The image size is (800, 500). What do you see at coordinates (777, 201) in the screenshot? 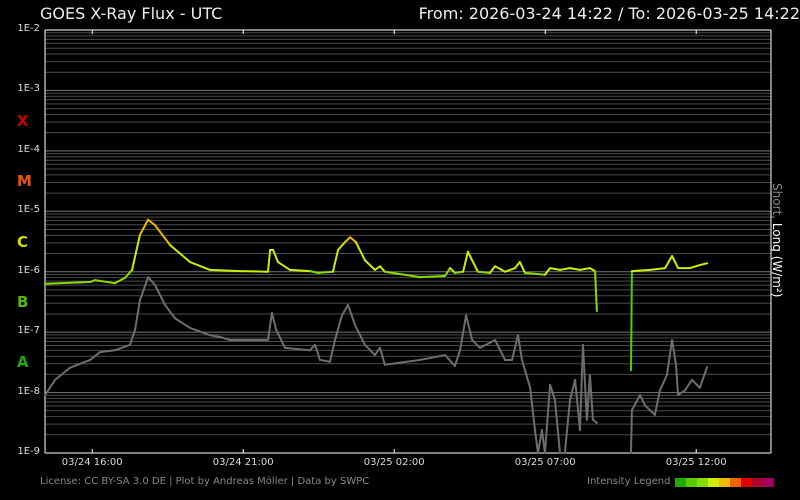
I see `y-axis-label-short: Short,` at bounding box center [777, 201].